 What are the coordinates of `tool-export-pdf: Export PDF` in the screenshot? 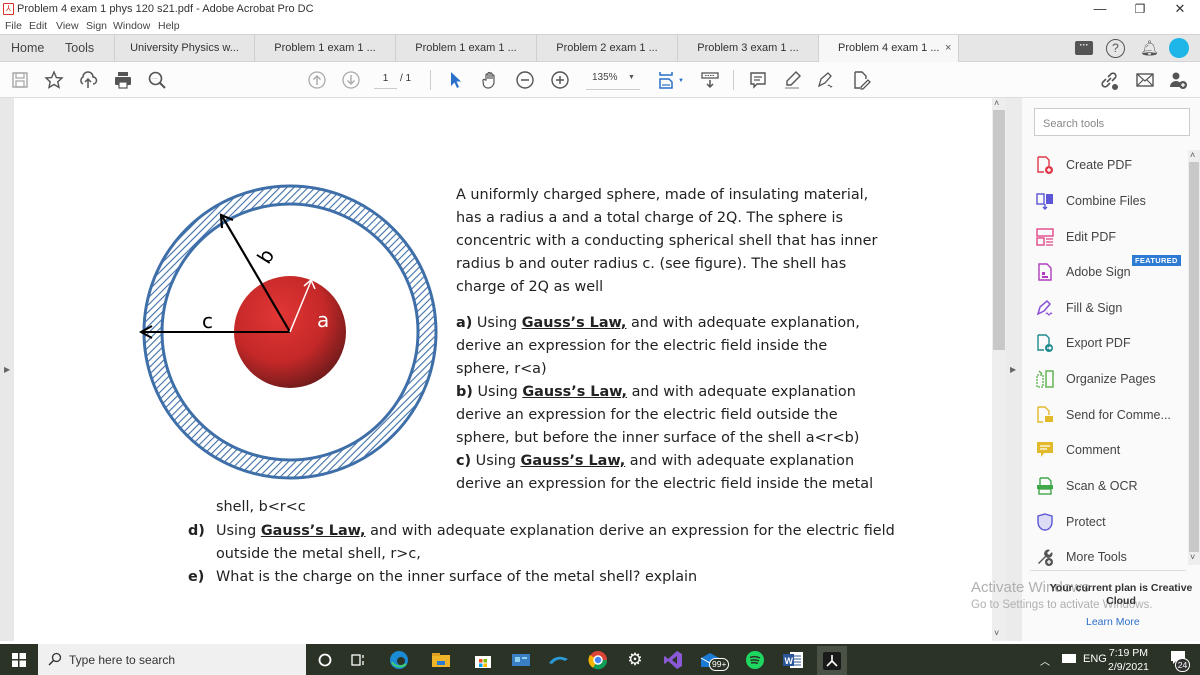 It's located at (1083, 343).